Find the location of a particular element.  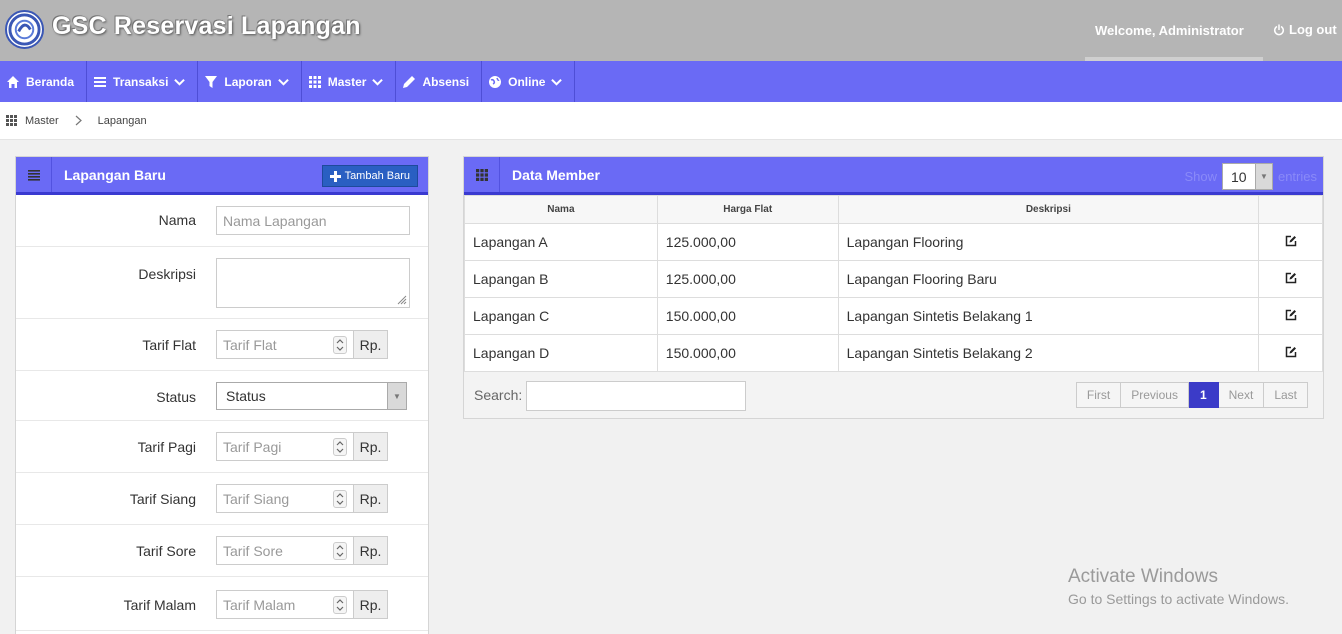

activation-watermark-title: Activate Windows is located at coordinates (1143, 576).